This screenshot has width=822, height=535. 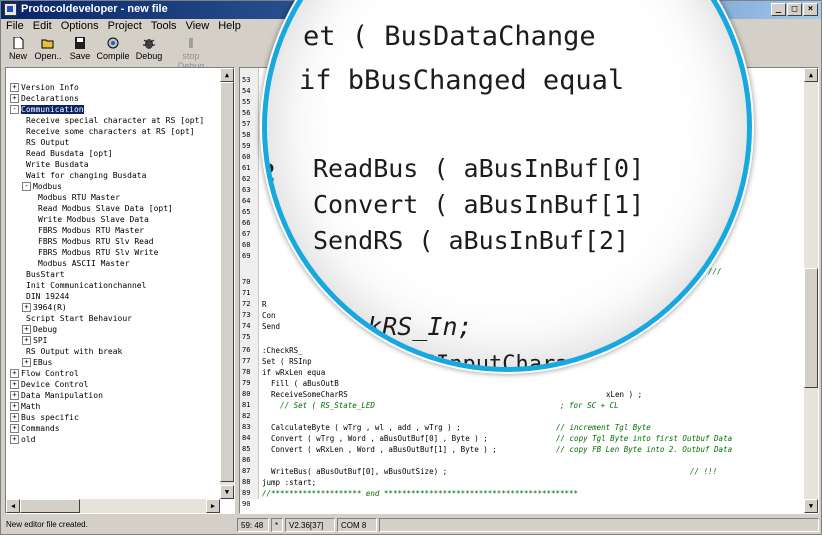 What do you see at coordinates (264, 304) in the screenshot?
I see `code-line: R` at bounding box center [264, 304].